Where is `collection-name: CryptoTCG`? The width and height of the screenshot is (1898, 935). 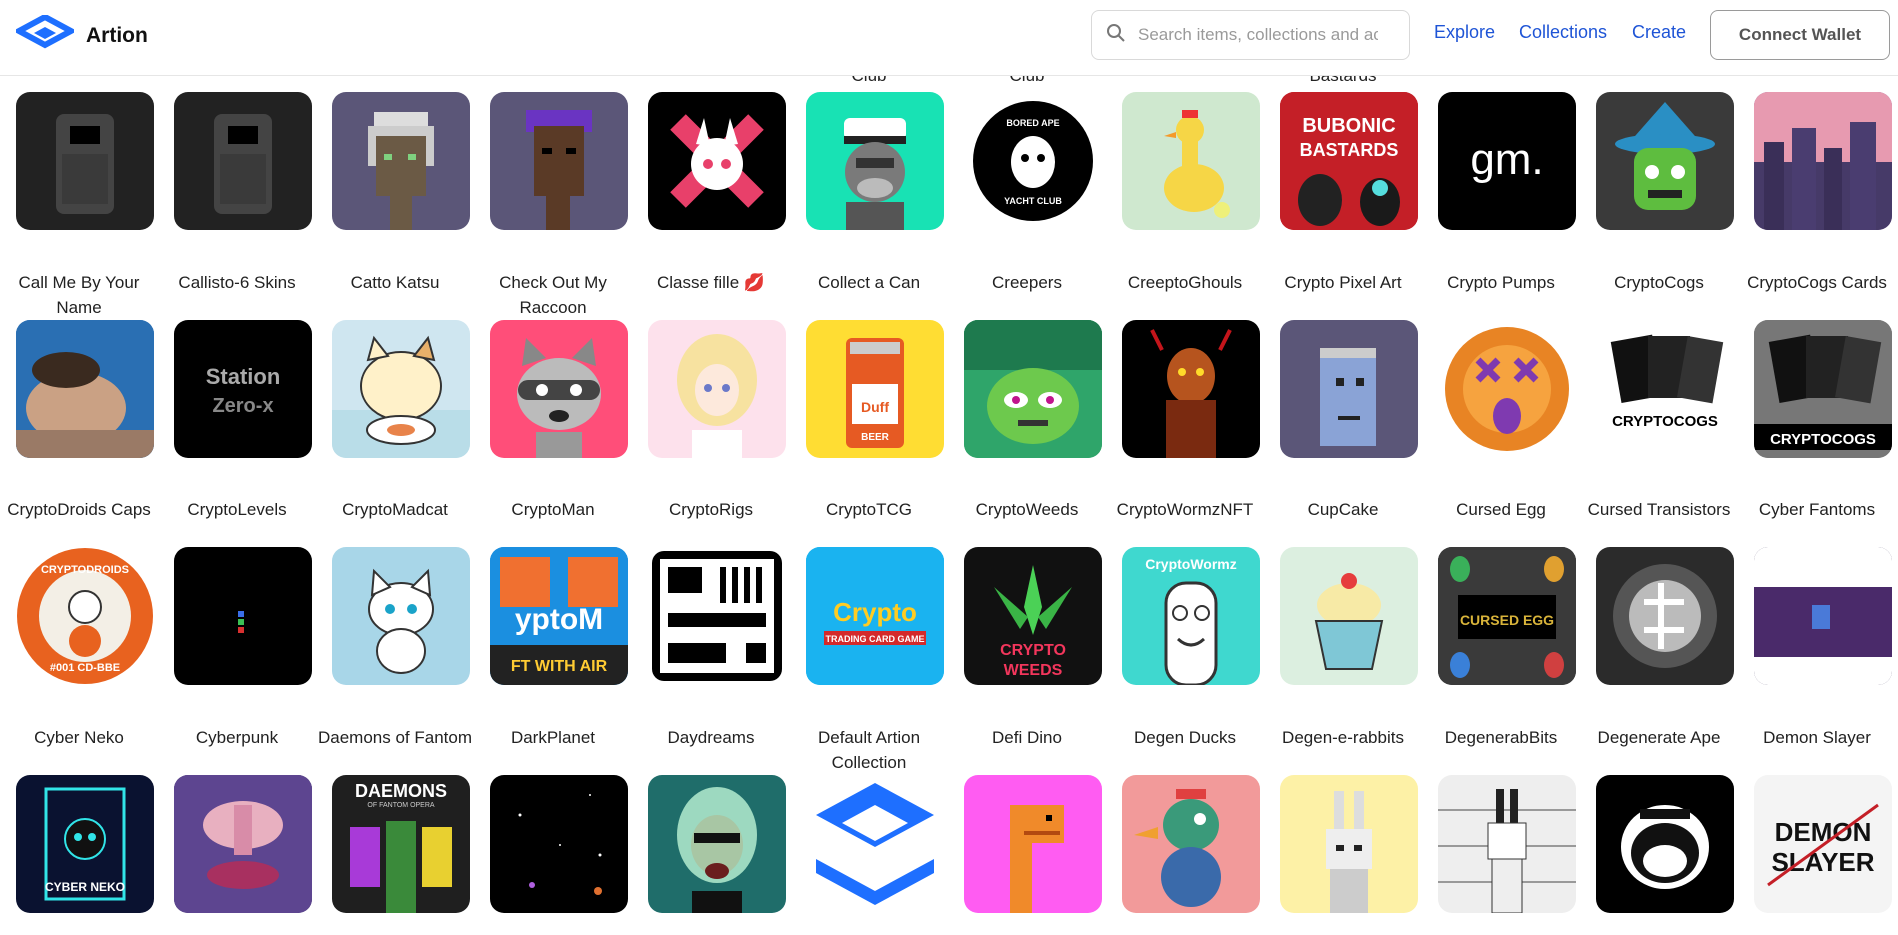 collection-name: CryptoTCG is located at coordinates (869, 509).